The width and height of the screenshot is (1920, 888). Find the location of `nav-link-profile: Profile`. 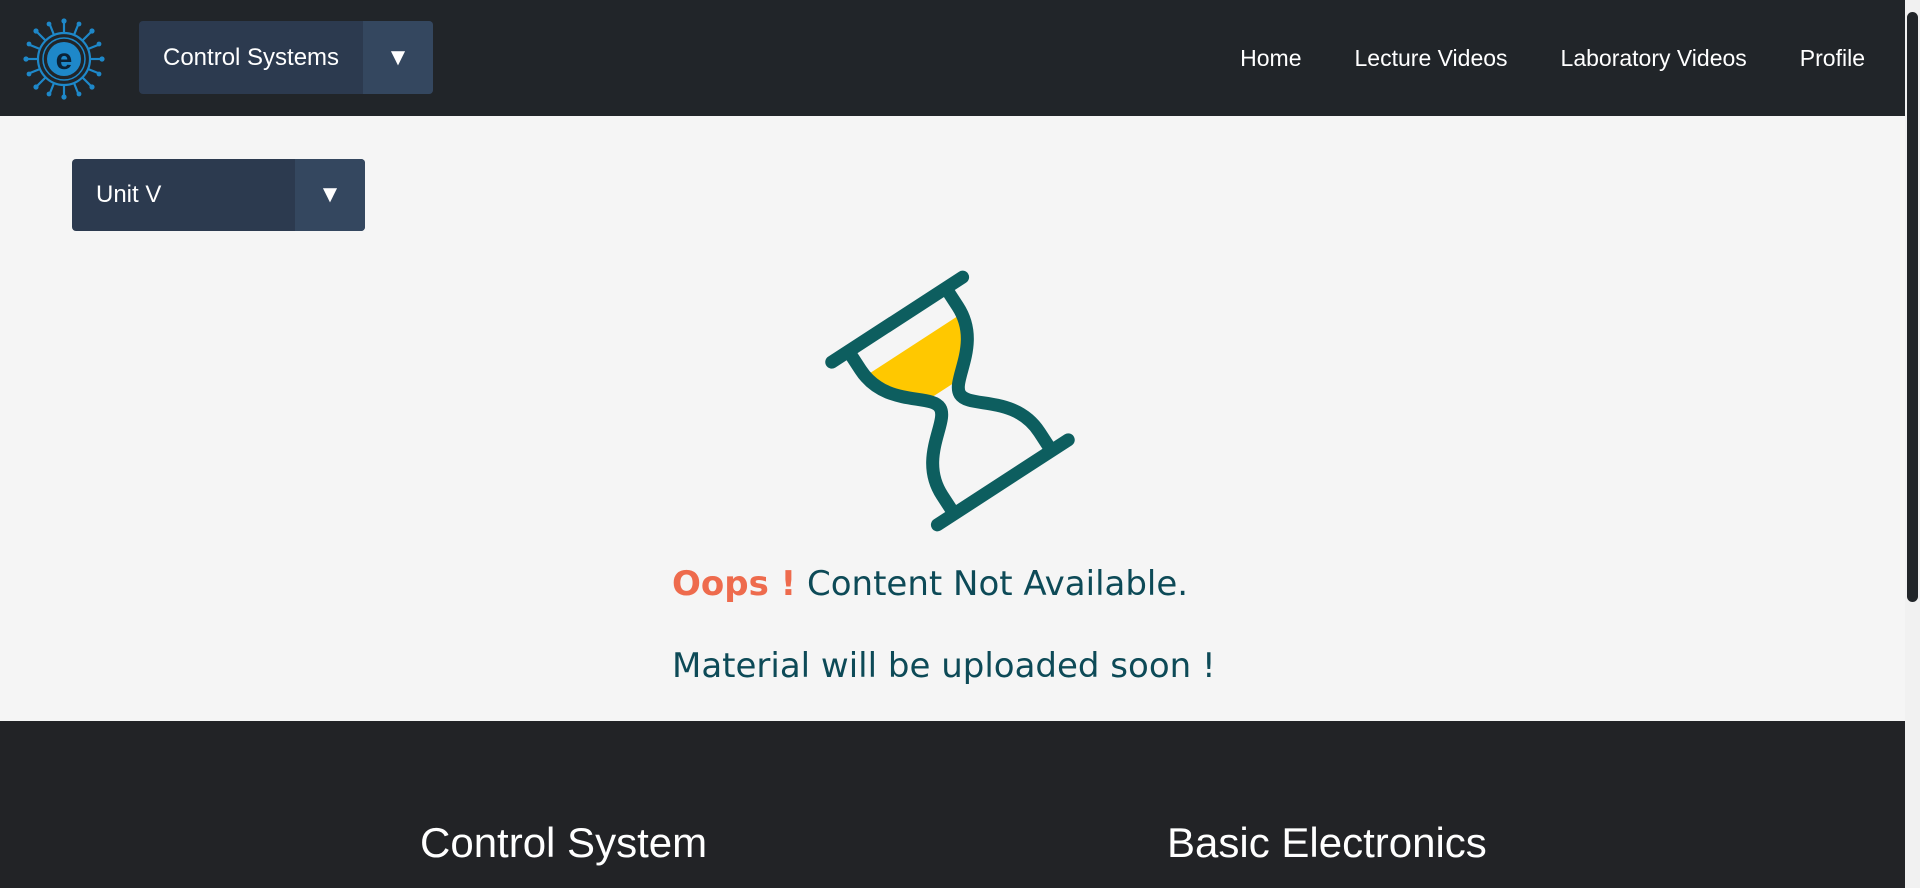

nav-link-profile: Profile is located at coordinates (1832, 58).